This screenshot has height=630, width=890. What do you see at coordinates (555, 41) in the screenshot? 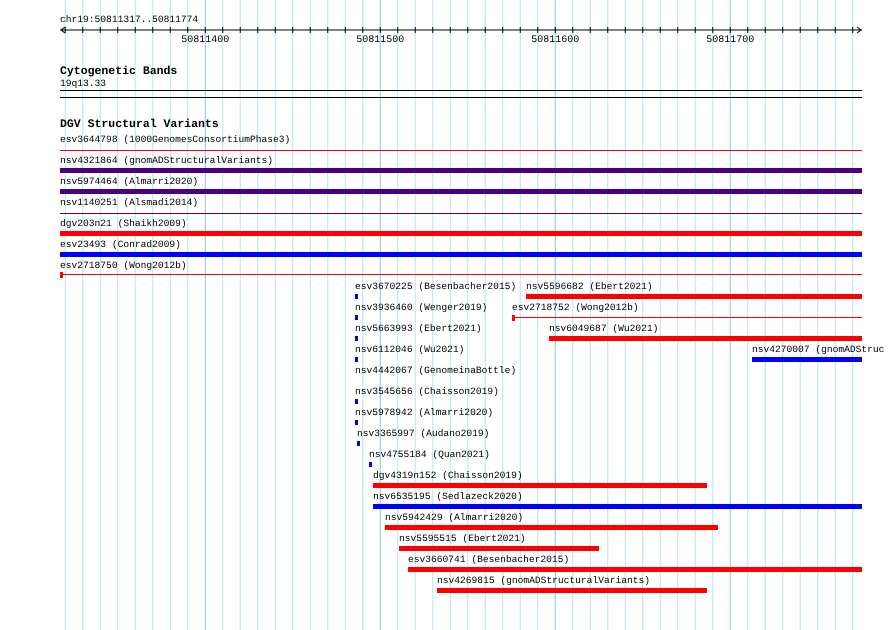
I see `ruler-tick-label: 50811600` at bounding box center [555, 41].